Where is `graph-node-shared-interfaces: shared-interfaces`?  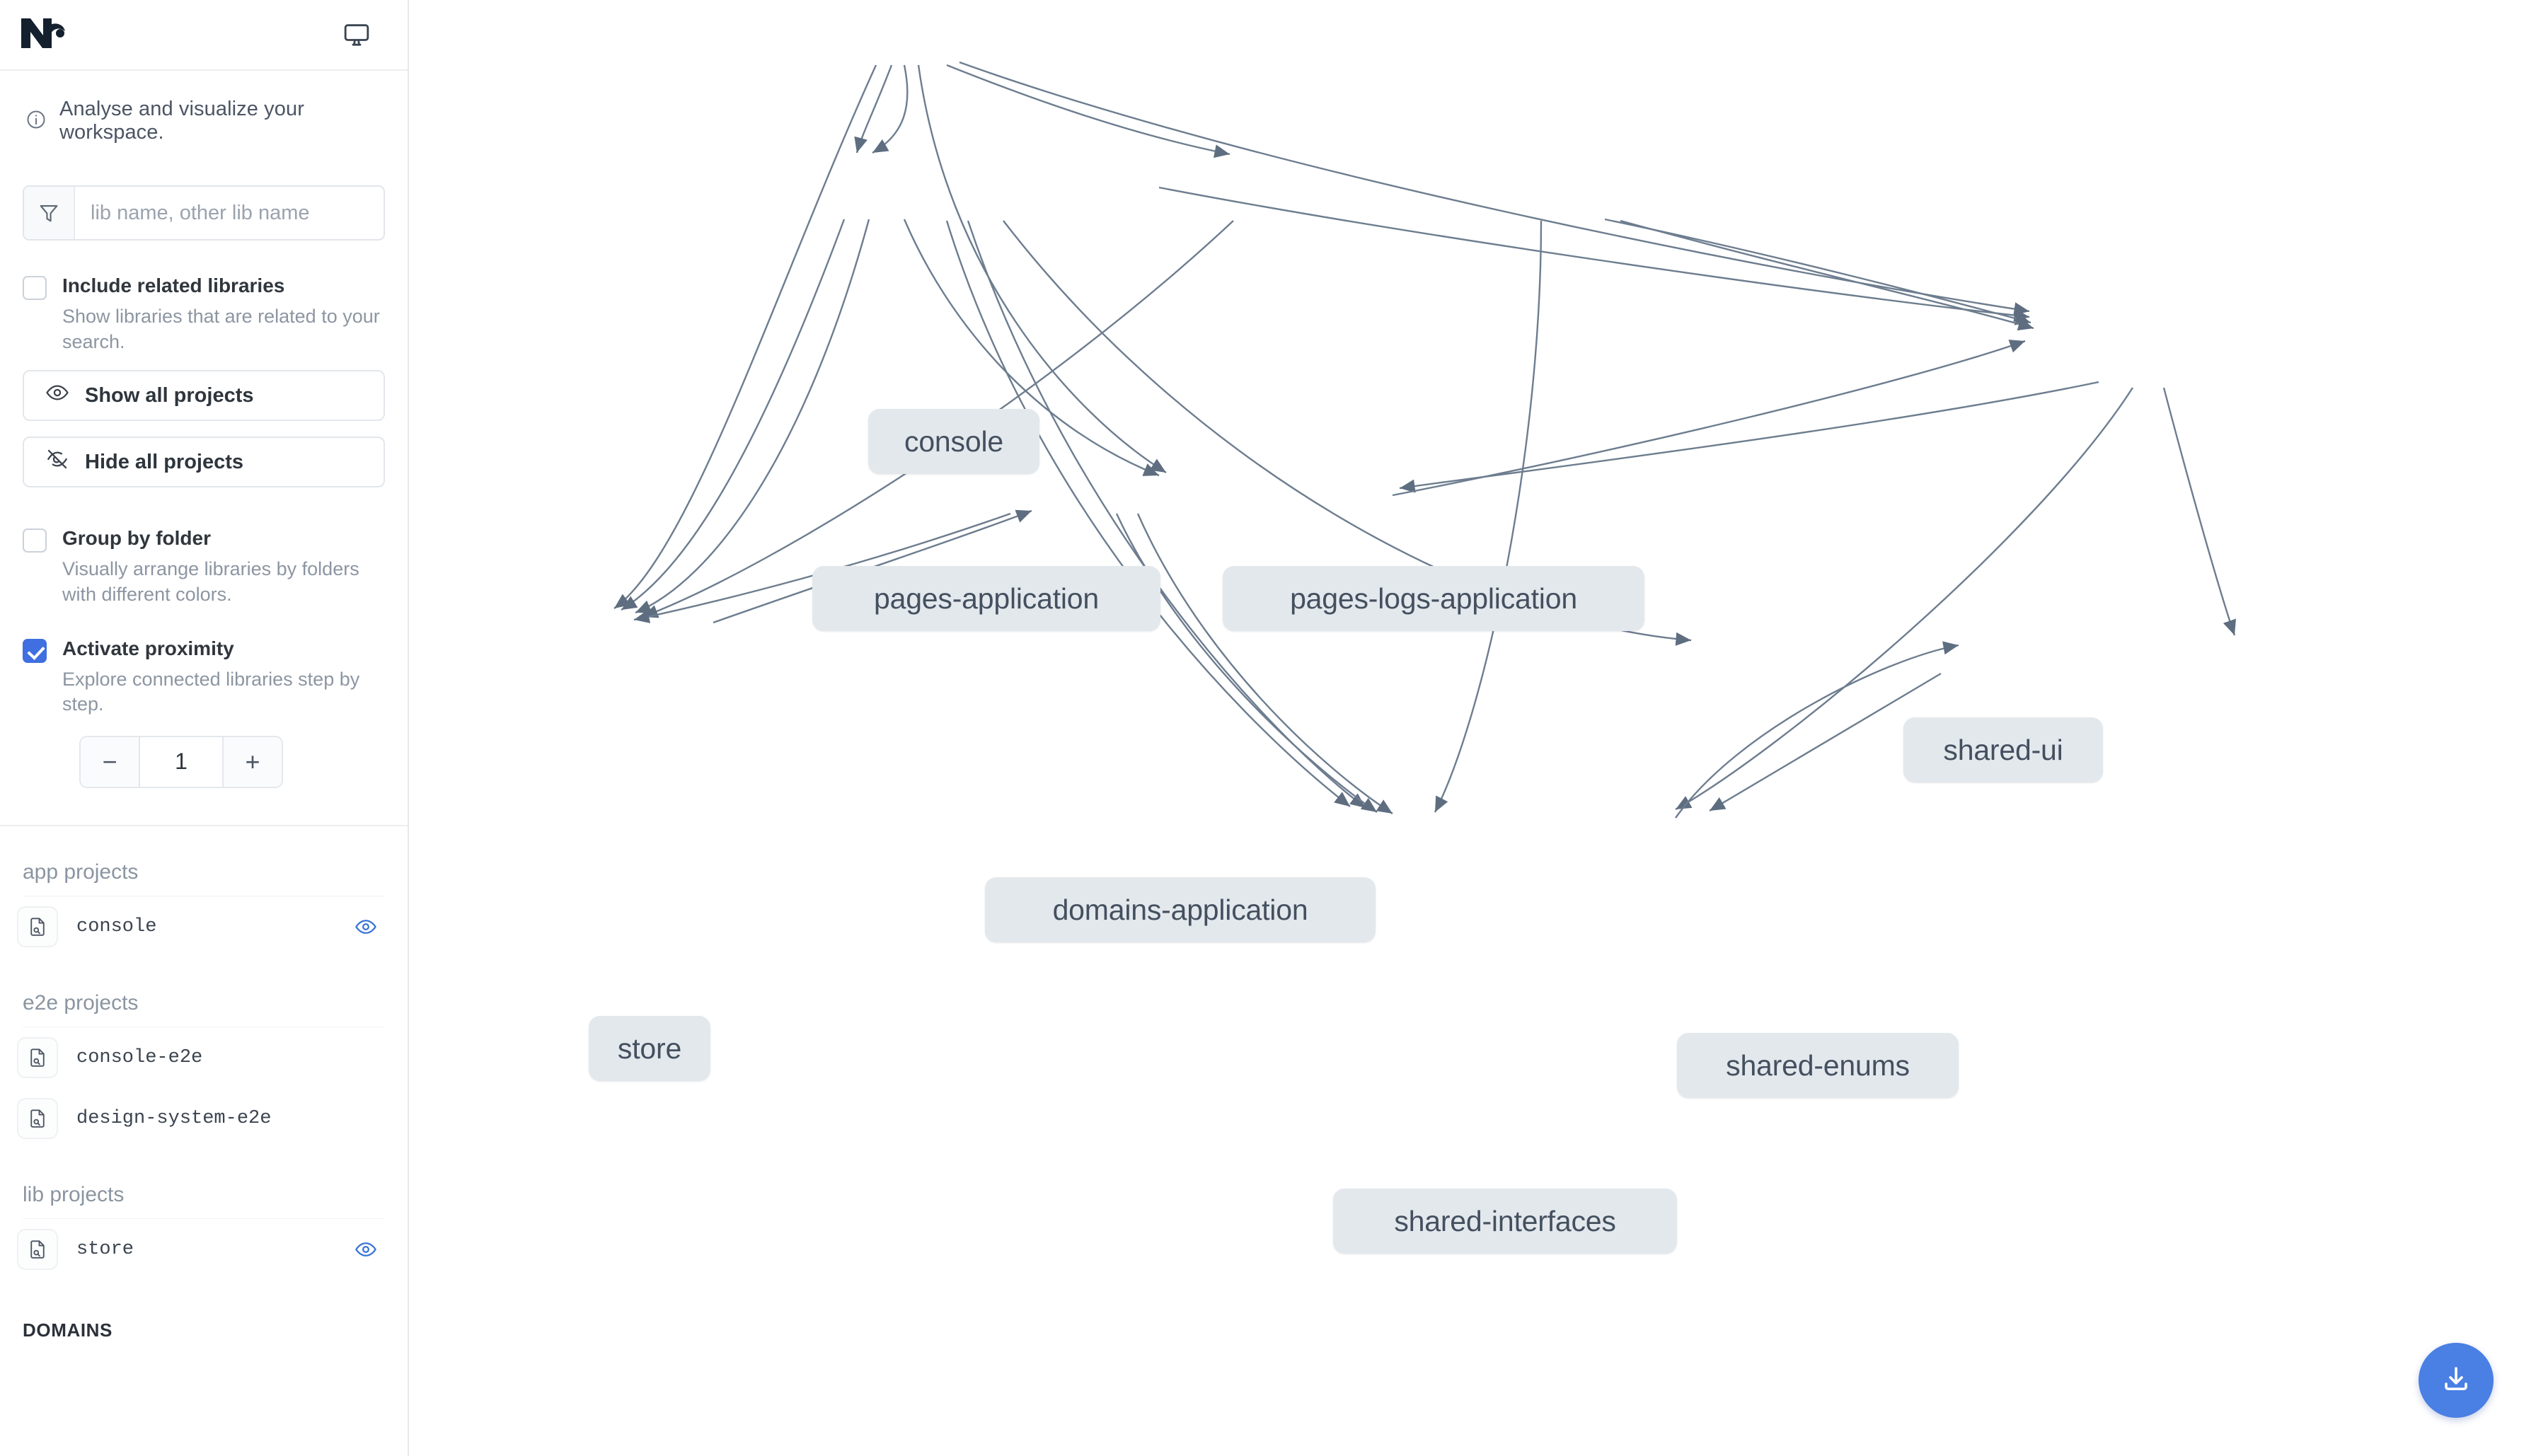
graph-node-shared-interfaces: shared-interfaces is located at coordinates (1505, 1221).